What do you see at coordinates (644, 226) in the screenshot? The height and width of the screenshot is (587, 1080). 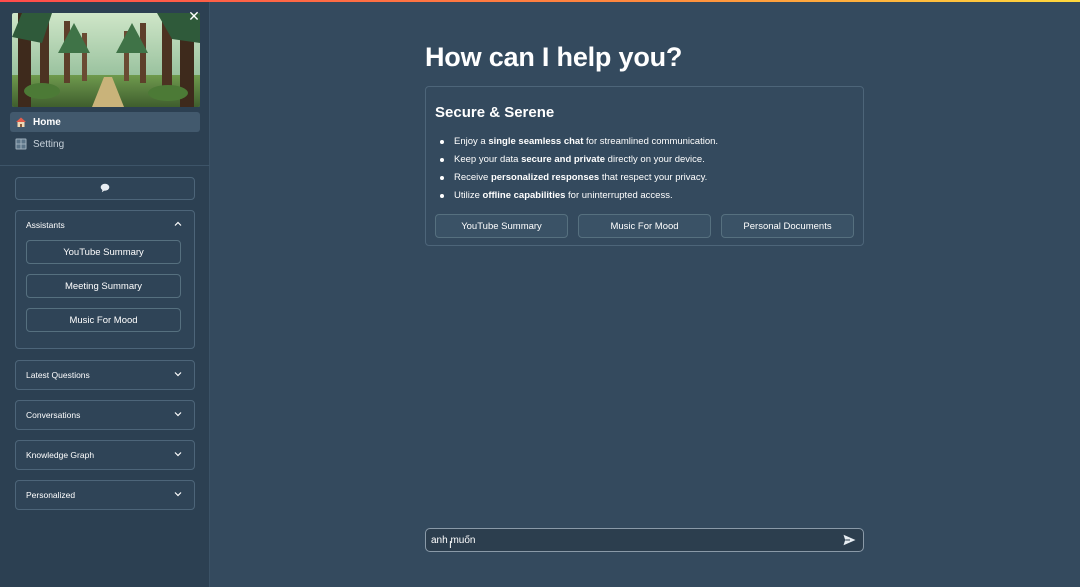 I see `music-for-mood-button: Music For Mood` at bounding box center [644, 226].